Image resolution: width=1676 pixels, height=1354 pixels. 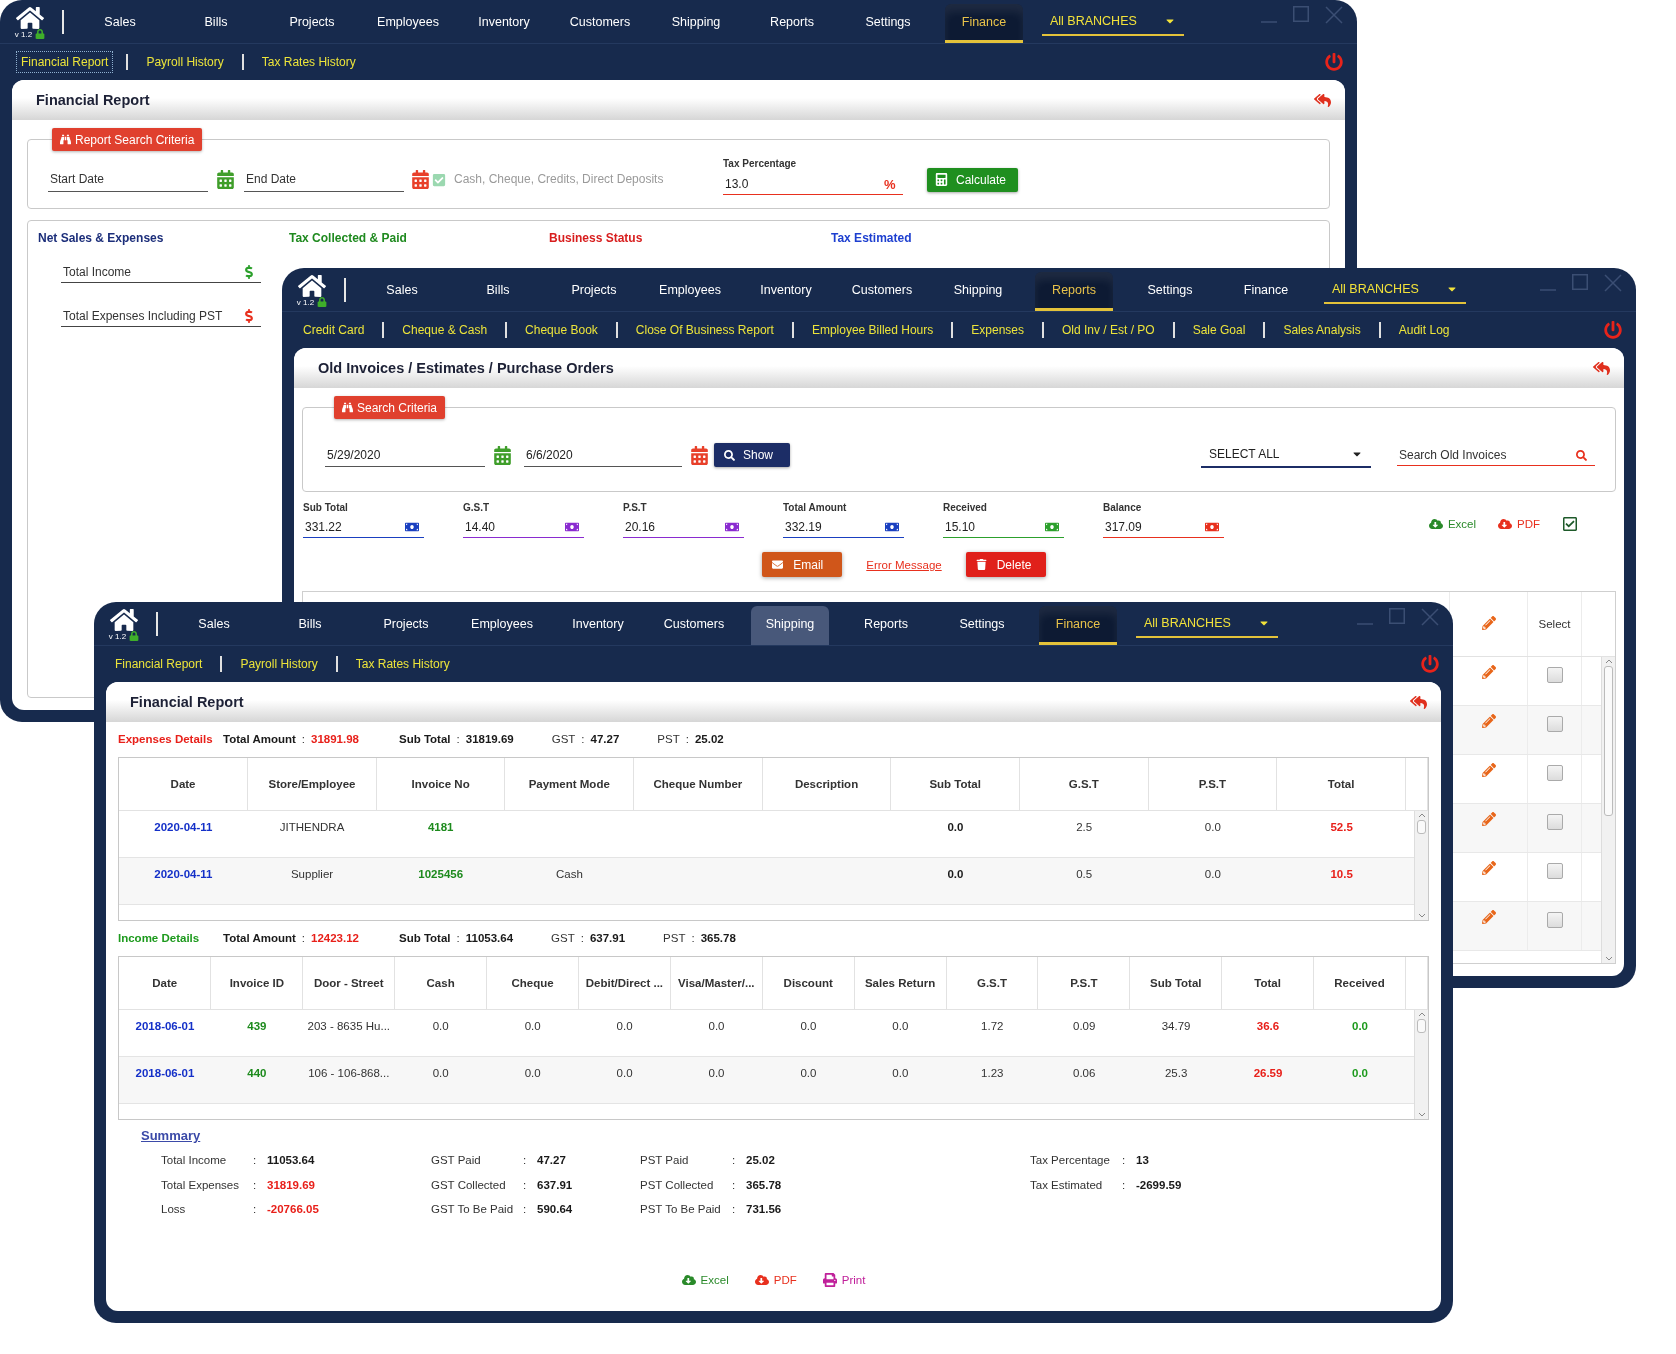 I want to click on search-criteria-button: Search Criteria, so click(x=390, y=407).